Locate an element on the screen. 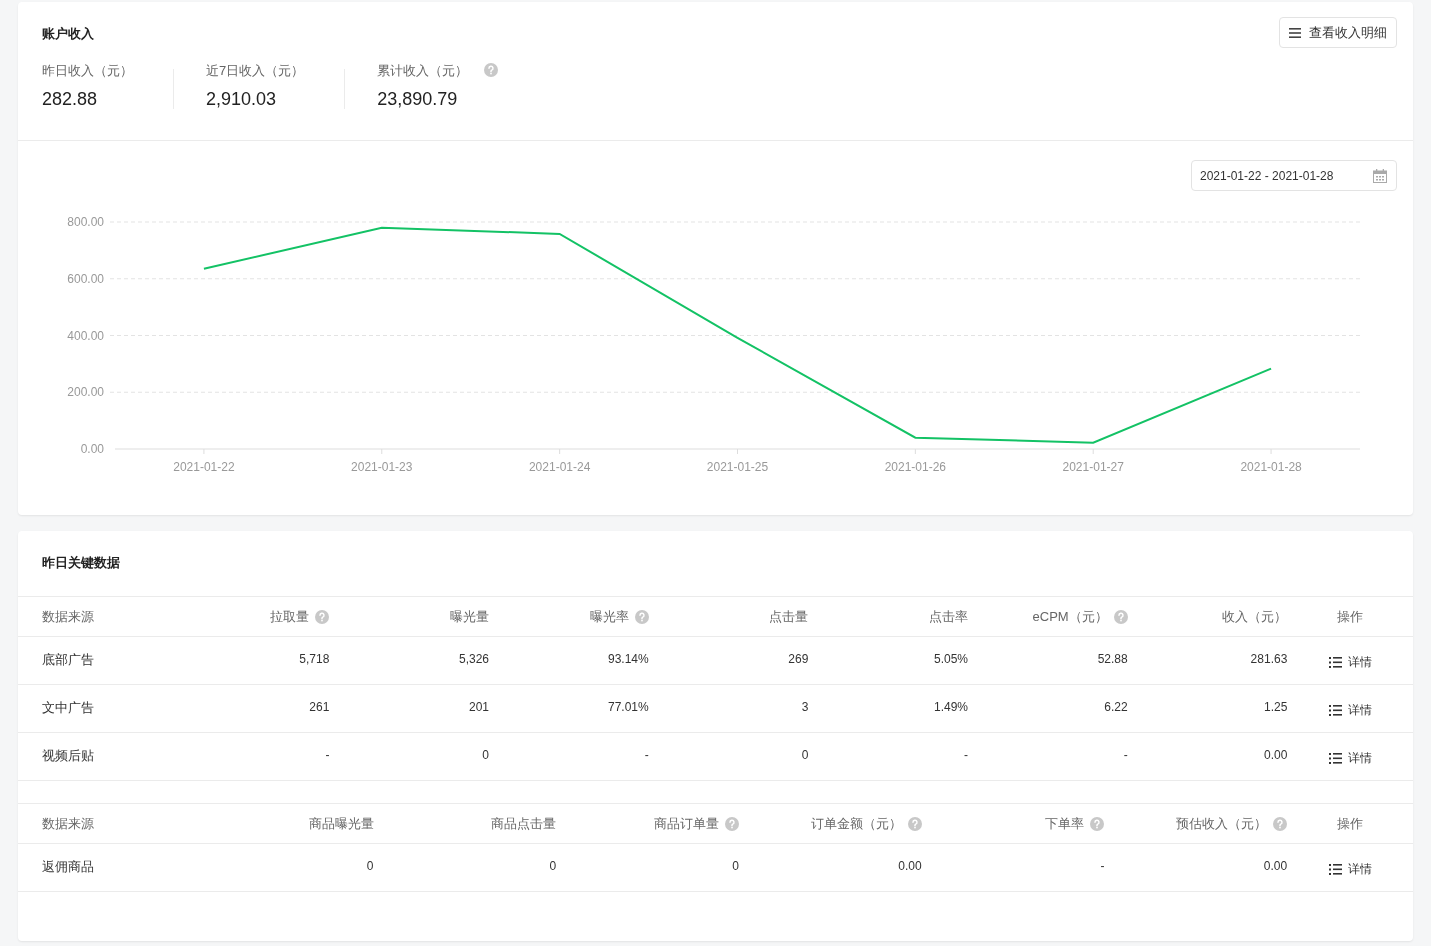 The width and height of the screenshot is (1431, 946). column-header: 下单率 is located at coordinates (1065, 823).